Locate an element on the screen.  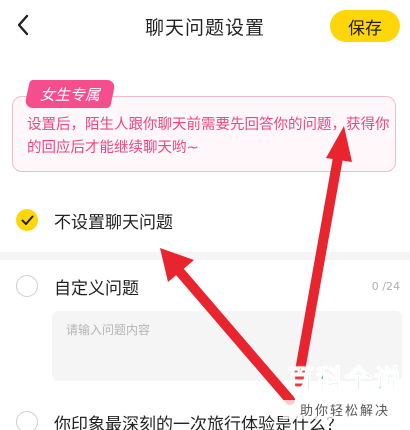
notice-text: 设置后，陌生人跟你聊天前需要先回答你的问题，获得你的回应后才能继续聊天哟~ is located at coordinates (208, 136).